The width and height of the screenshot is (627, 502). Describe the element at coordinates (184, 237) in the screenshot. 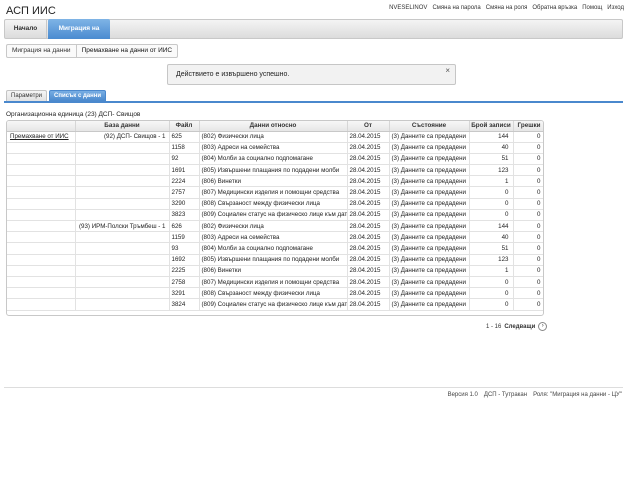

I see `cell-file: 1159` at that location.